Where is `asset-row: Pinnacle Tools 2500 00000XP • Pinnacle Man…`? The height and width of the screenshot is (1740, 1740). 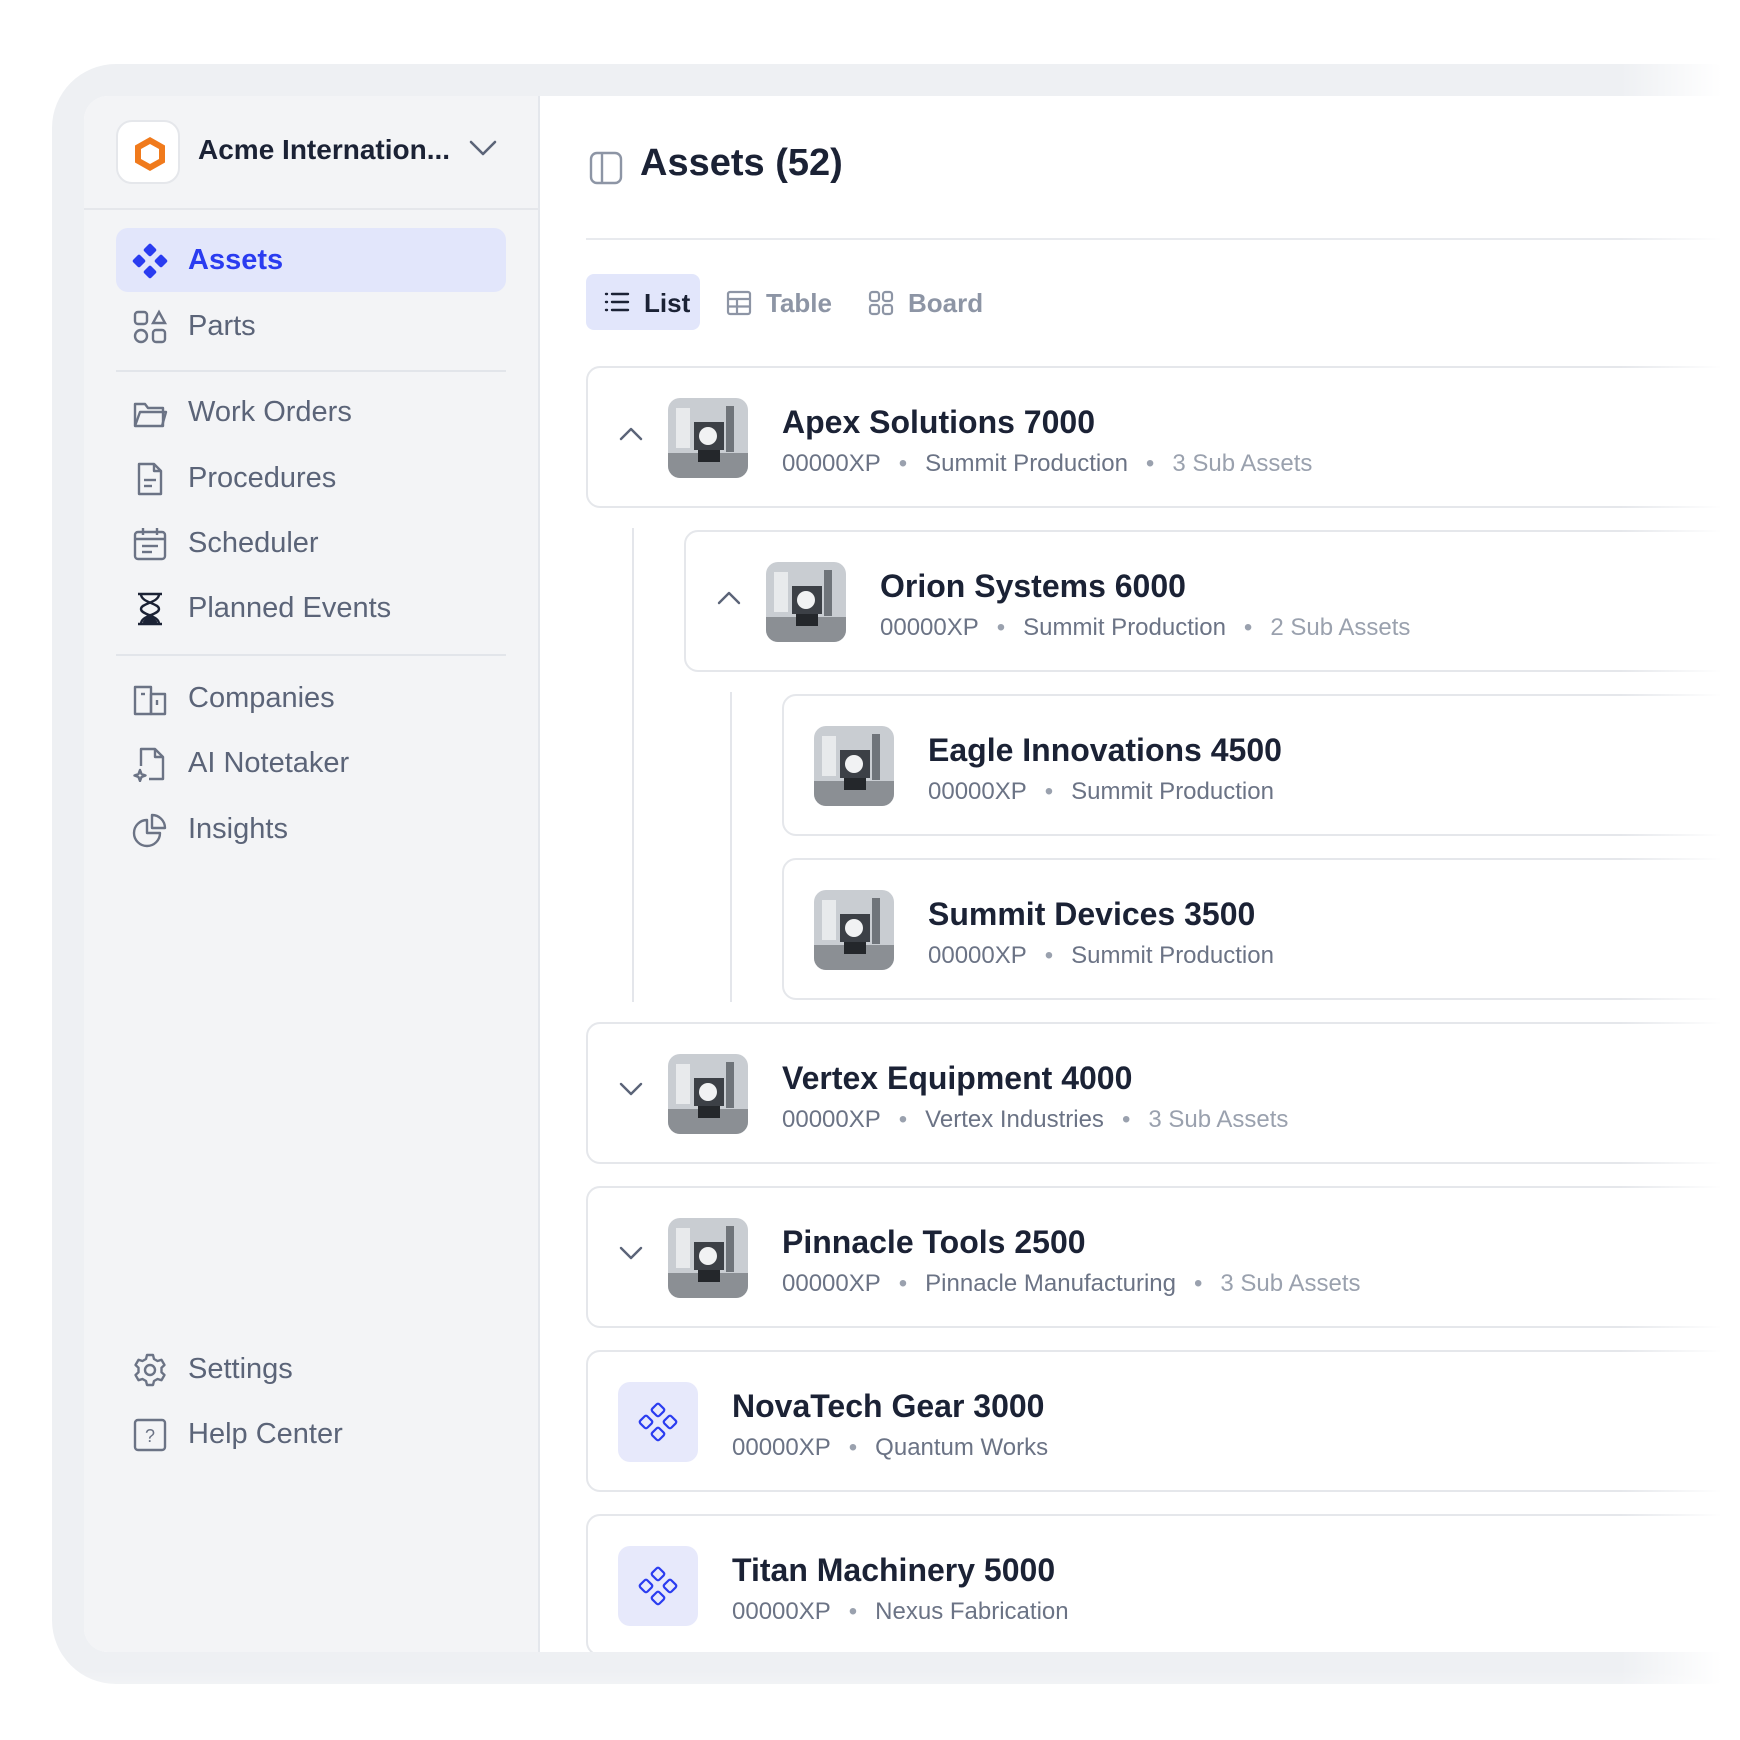 asset-row: Pinnacle Tools 2500 00000XP • Pinnacle Man… is located at coordinates (1163, 1257).